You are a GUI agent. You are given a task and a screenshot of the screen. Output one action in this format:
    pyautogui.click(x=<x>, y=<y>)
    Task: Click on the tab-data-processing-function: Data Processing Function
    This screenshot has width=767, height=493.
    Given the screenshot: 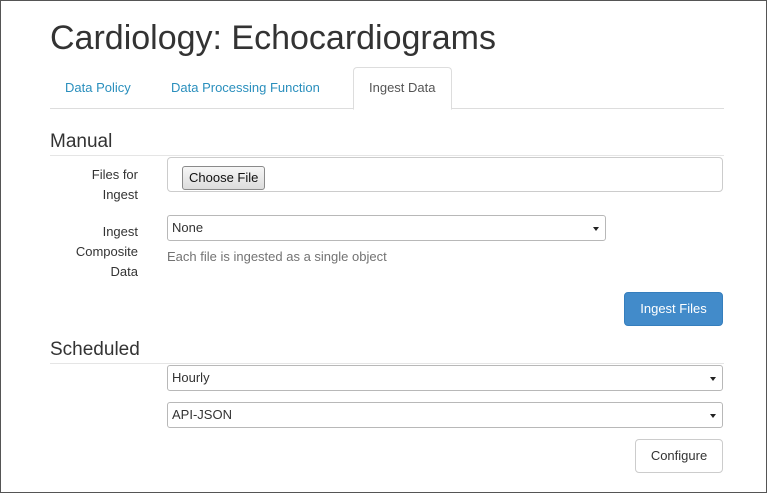 What is the action you would take?
    pyautogui.click(x=245, y=88)
    